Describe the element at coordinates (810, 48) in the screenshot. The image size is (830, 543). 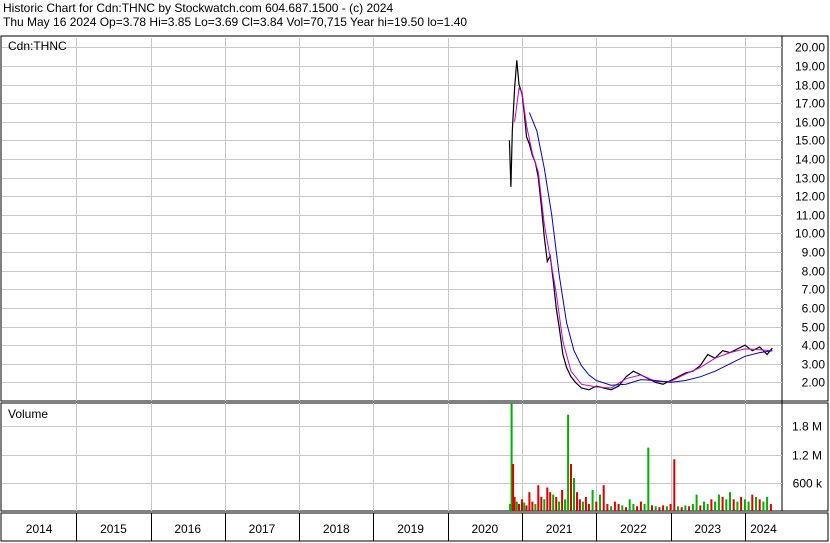
I see `price-tick-label: 20.00` at that location.